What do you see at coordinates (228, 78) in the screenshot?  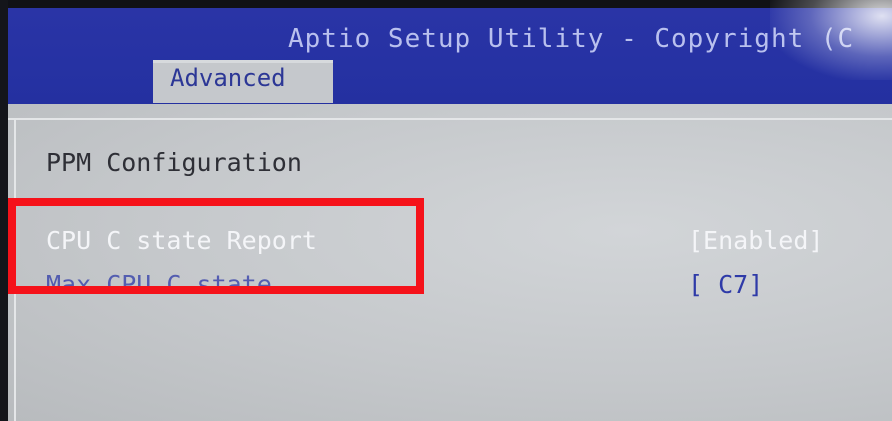 I see `tab-advanced-label: Advanced` at bounding box center [228, 78].